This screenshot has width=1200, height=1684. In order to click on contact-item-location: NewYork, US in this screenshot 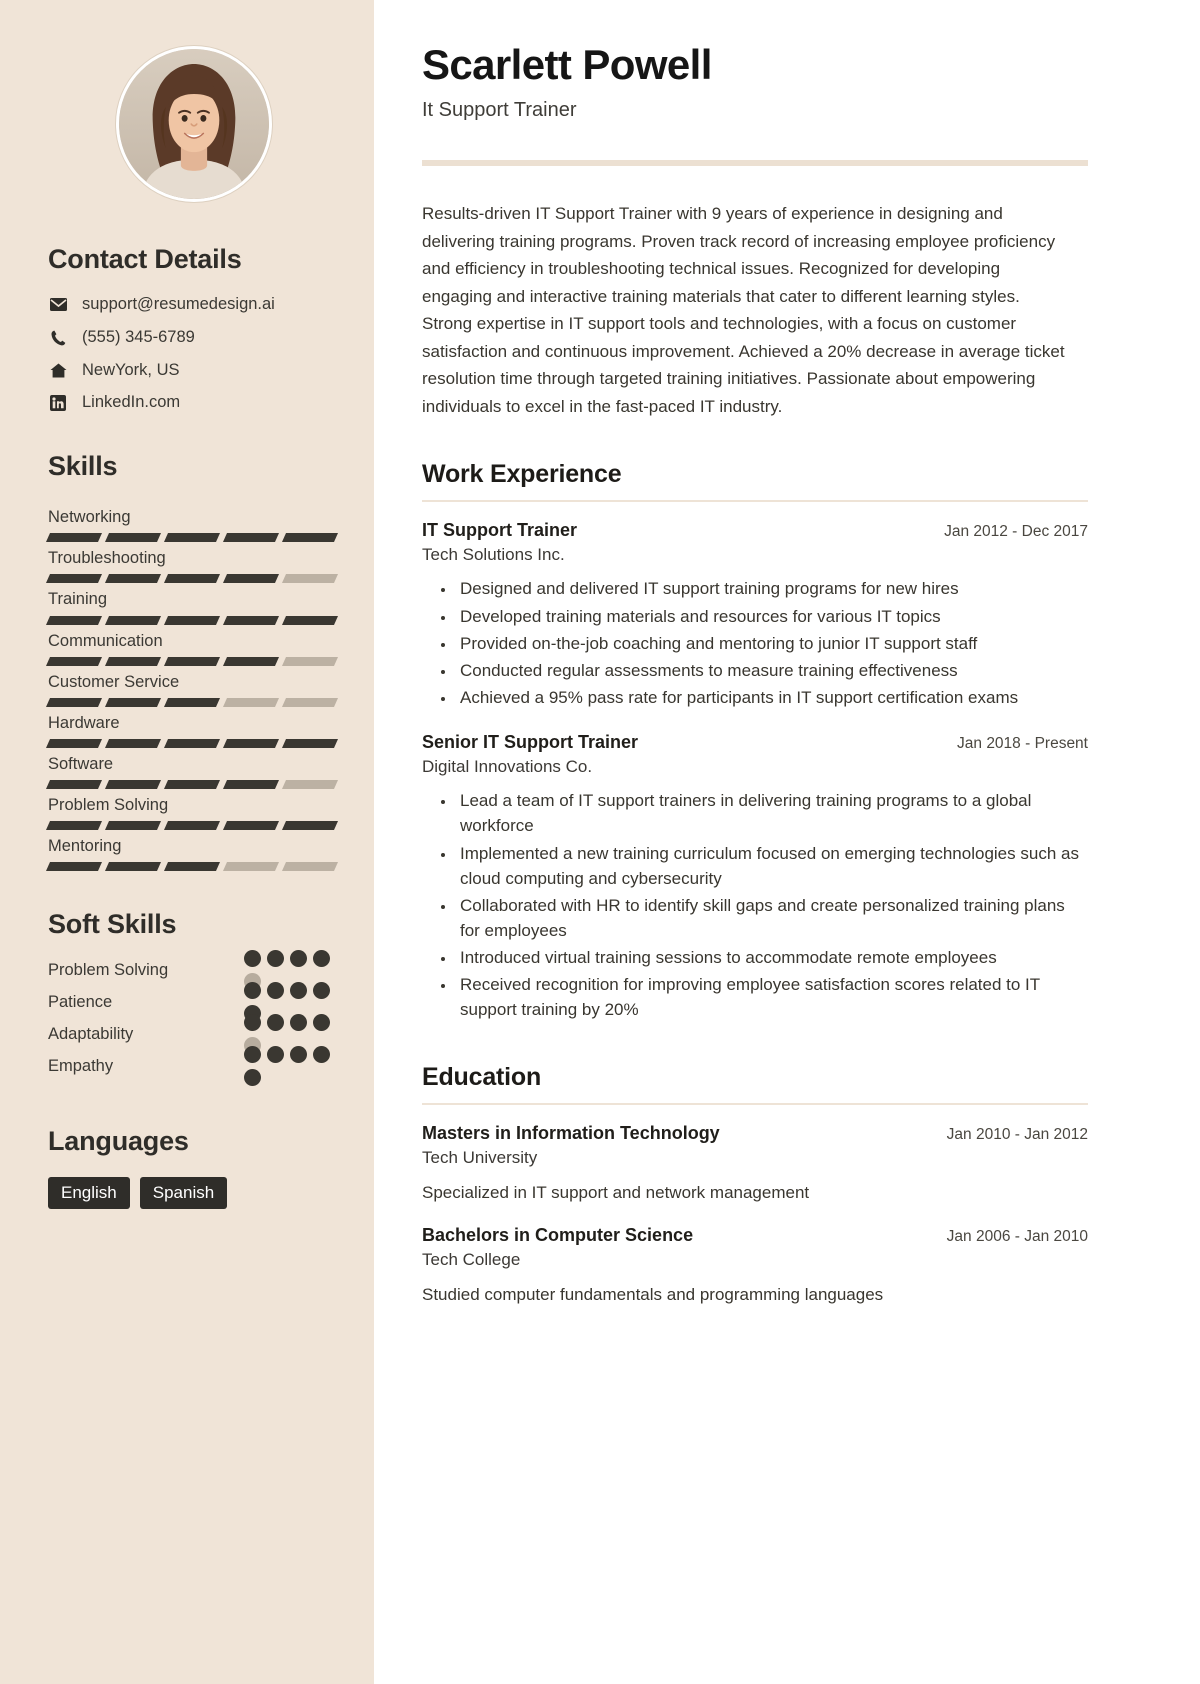, I will do `click(194, 371)`.